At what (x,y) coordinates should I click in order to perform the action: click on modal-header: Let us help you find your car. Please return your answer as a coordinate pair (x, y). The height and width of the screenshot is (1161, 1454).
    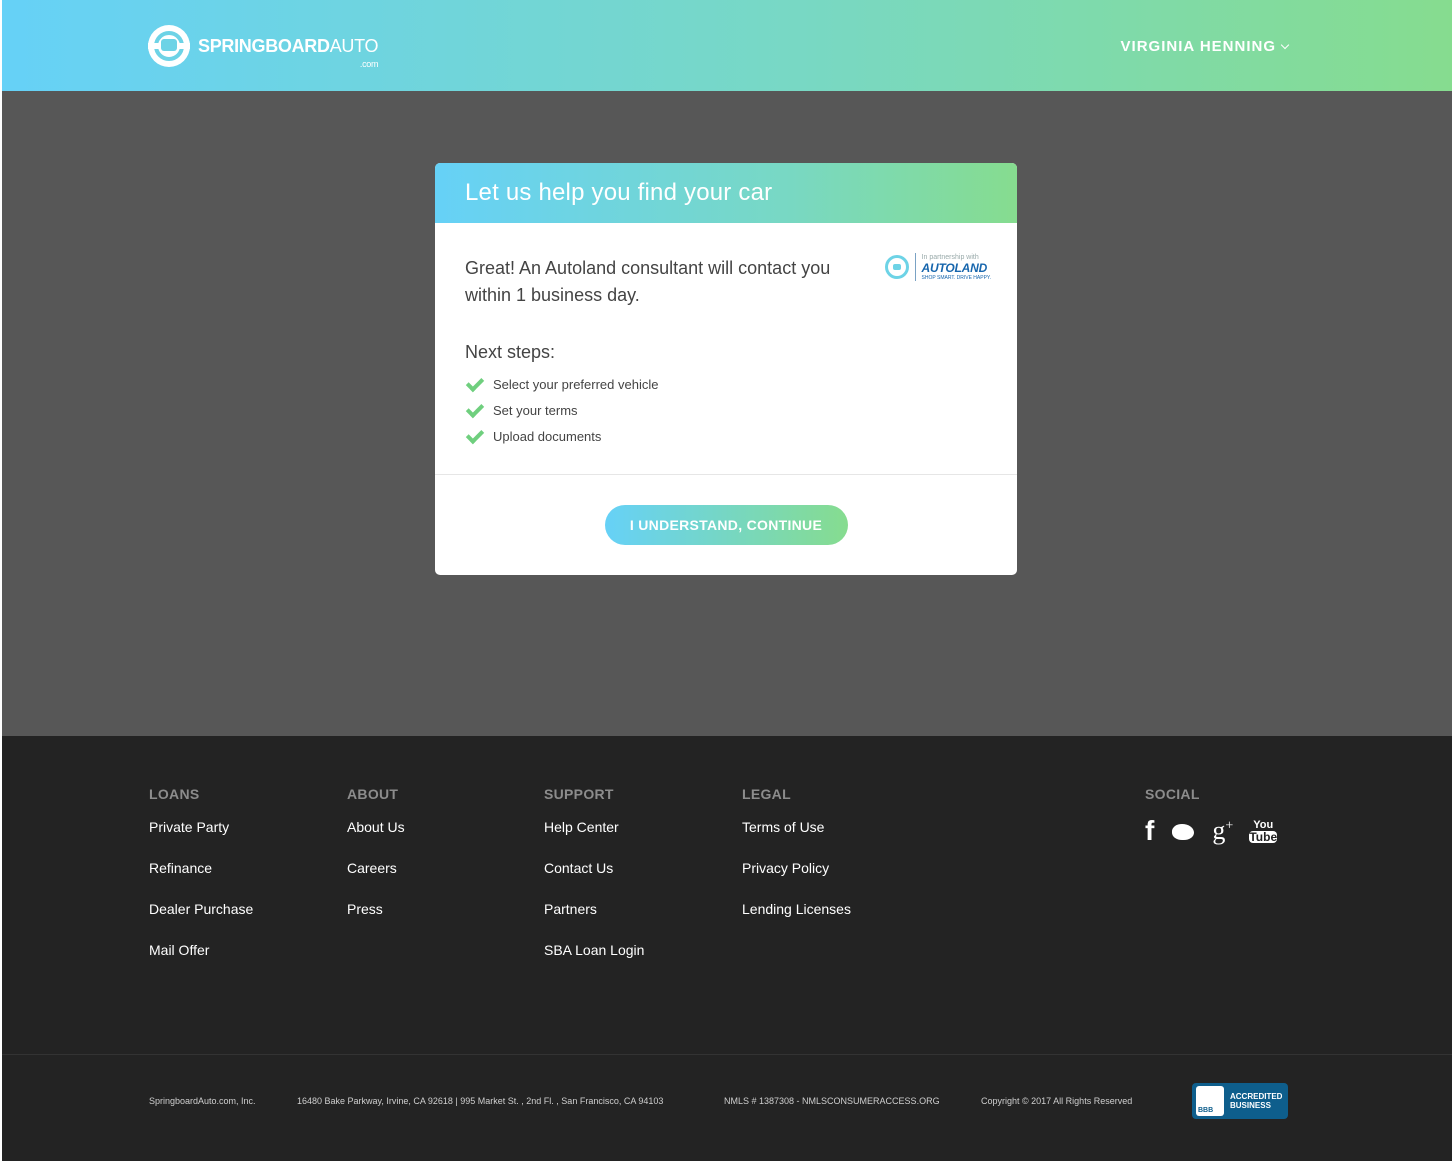
    Looking at the image, I should click on (726, 193).